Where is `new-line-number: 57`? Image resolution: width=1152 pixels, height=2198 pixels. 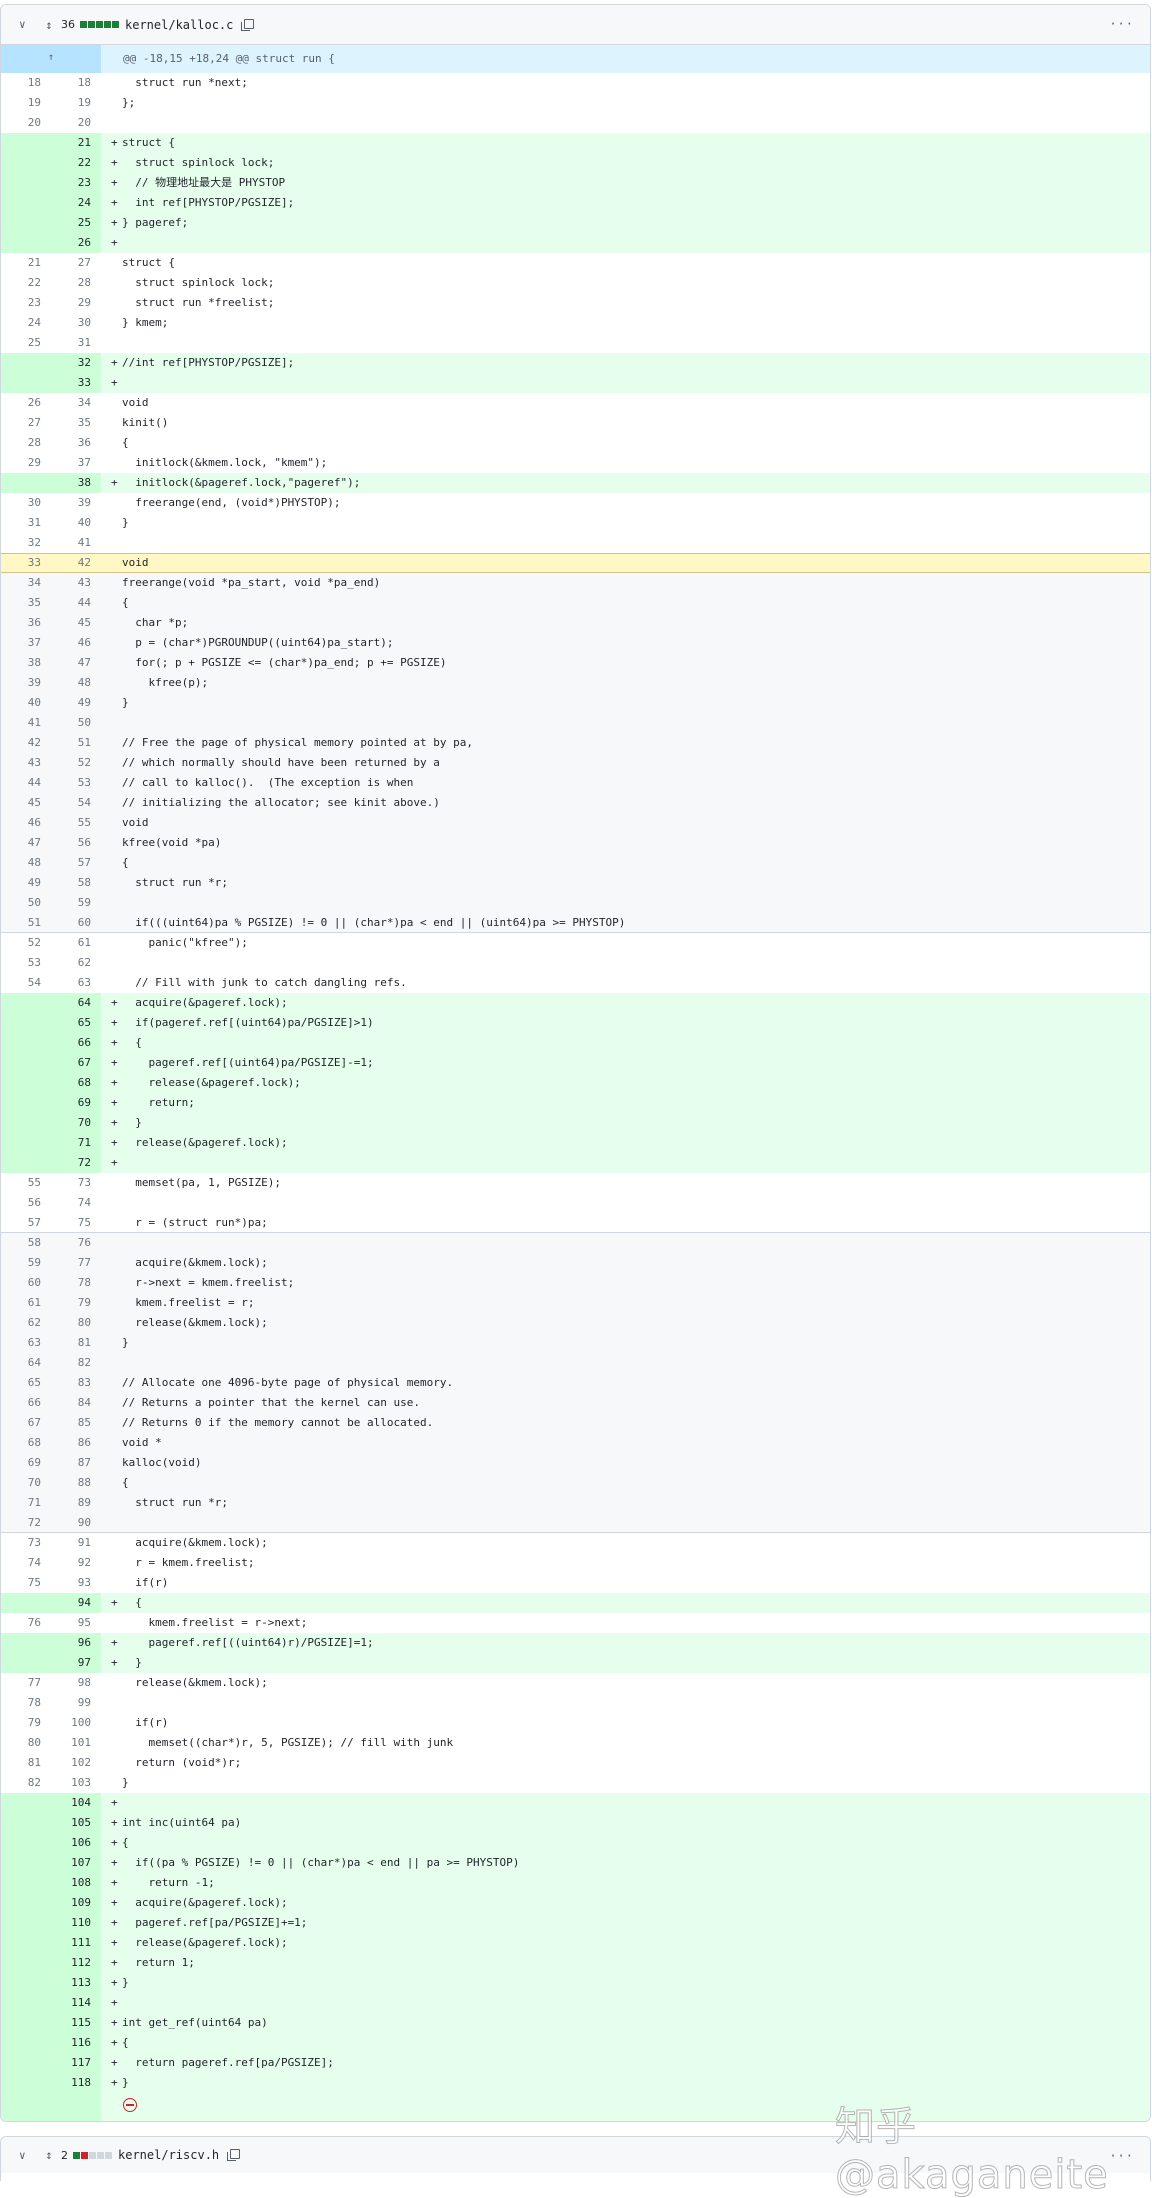
new-line-number: 57 is located at coordinates (66, 863).